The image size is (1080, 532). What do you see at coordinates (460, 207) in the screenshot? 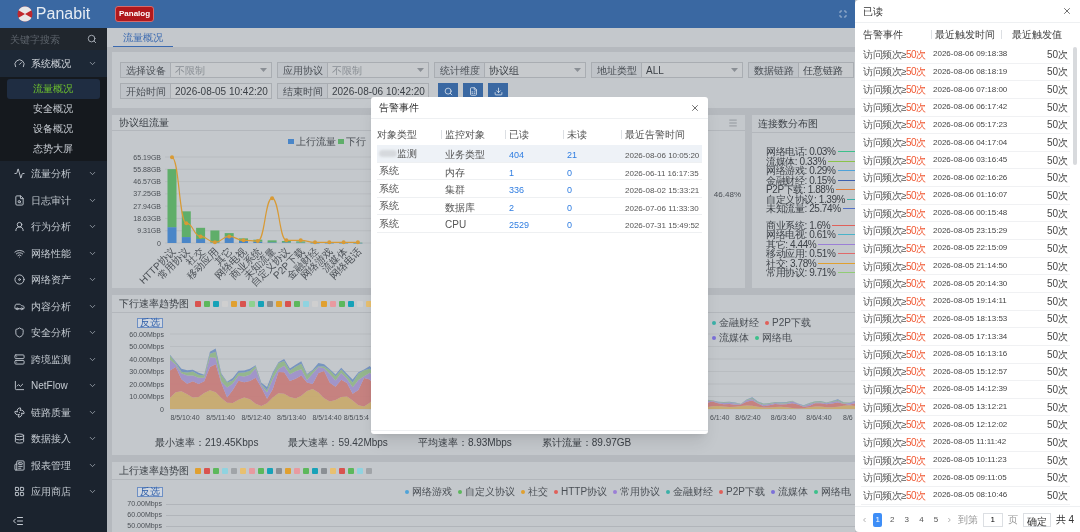
I see `table-cell: 数据库` at bounding box center [460, 207].